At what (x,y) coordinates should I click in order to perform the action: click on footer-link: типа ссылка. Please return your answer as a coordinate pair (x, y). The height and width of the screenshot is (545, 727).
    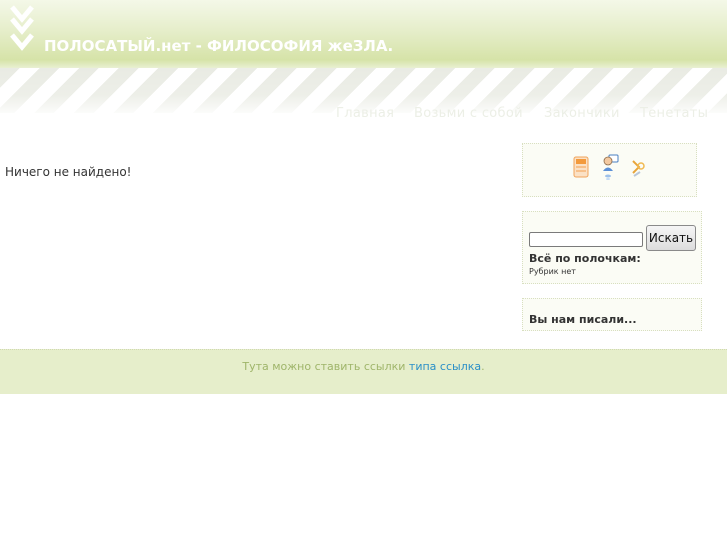
    Looking at the image, I should click on (445, 366).